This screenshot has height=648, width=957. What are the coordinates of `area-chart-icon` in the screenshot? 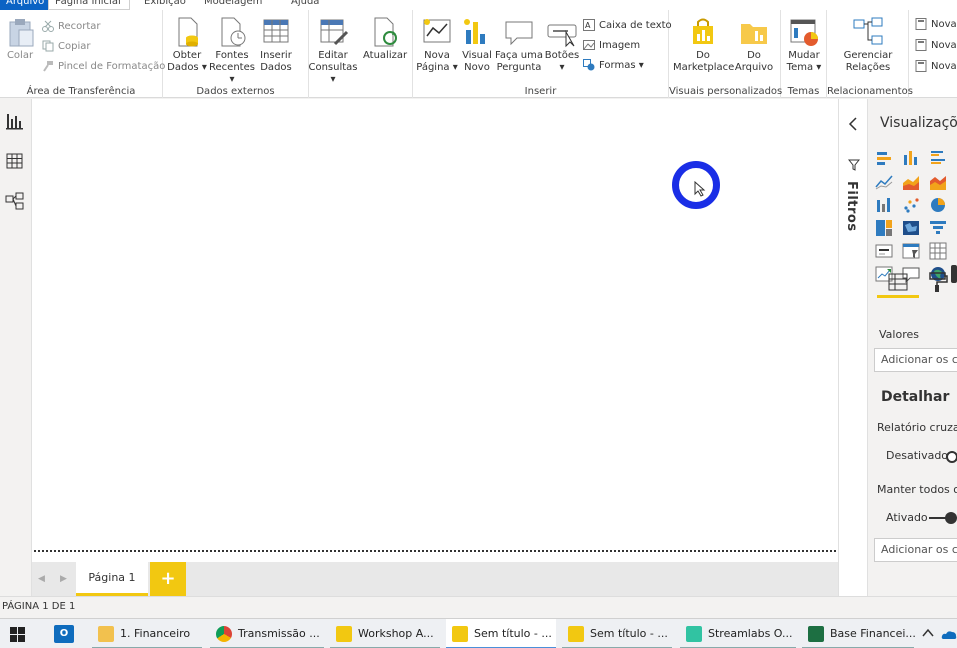 It's located at (911, 182).